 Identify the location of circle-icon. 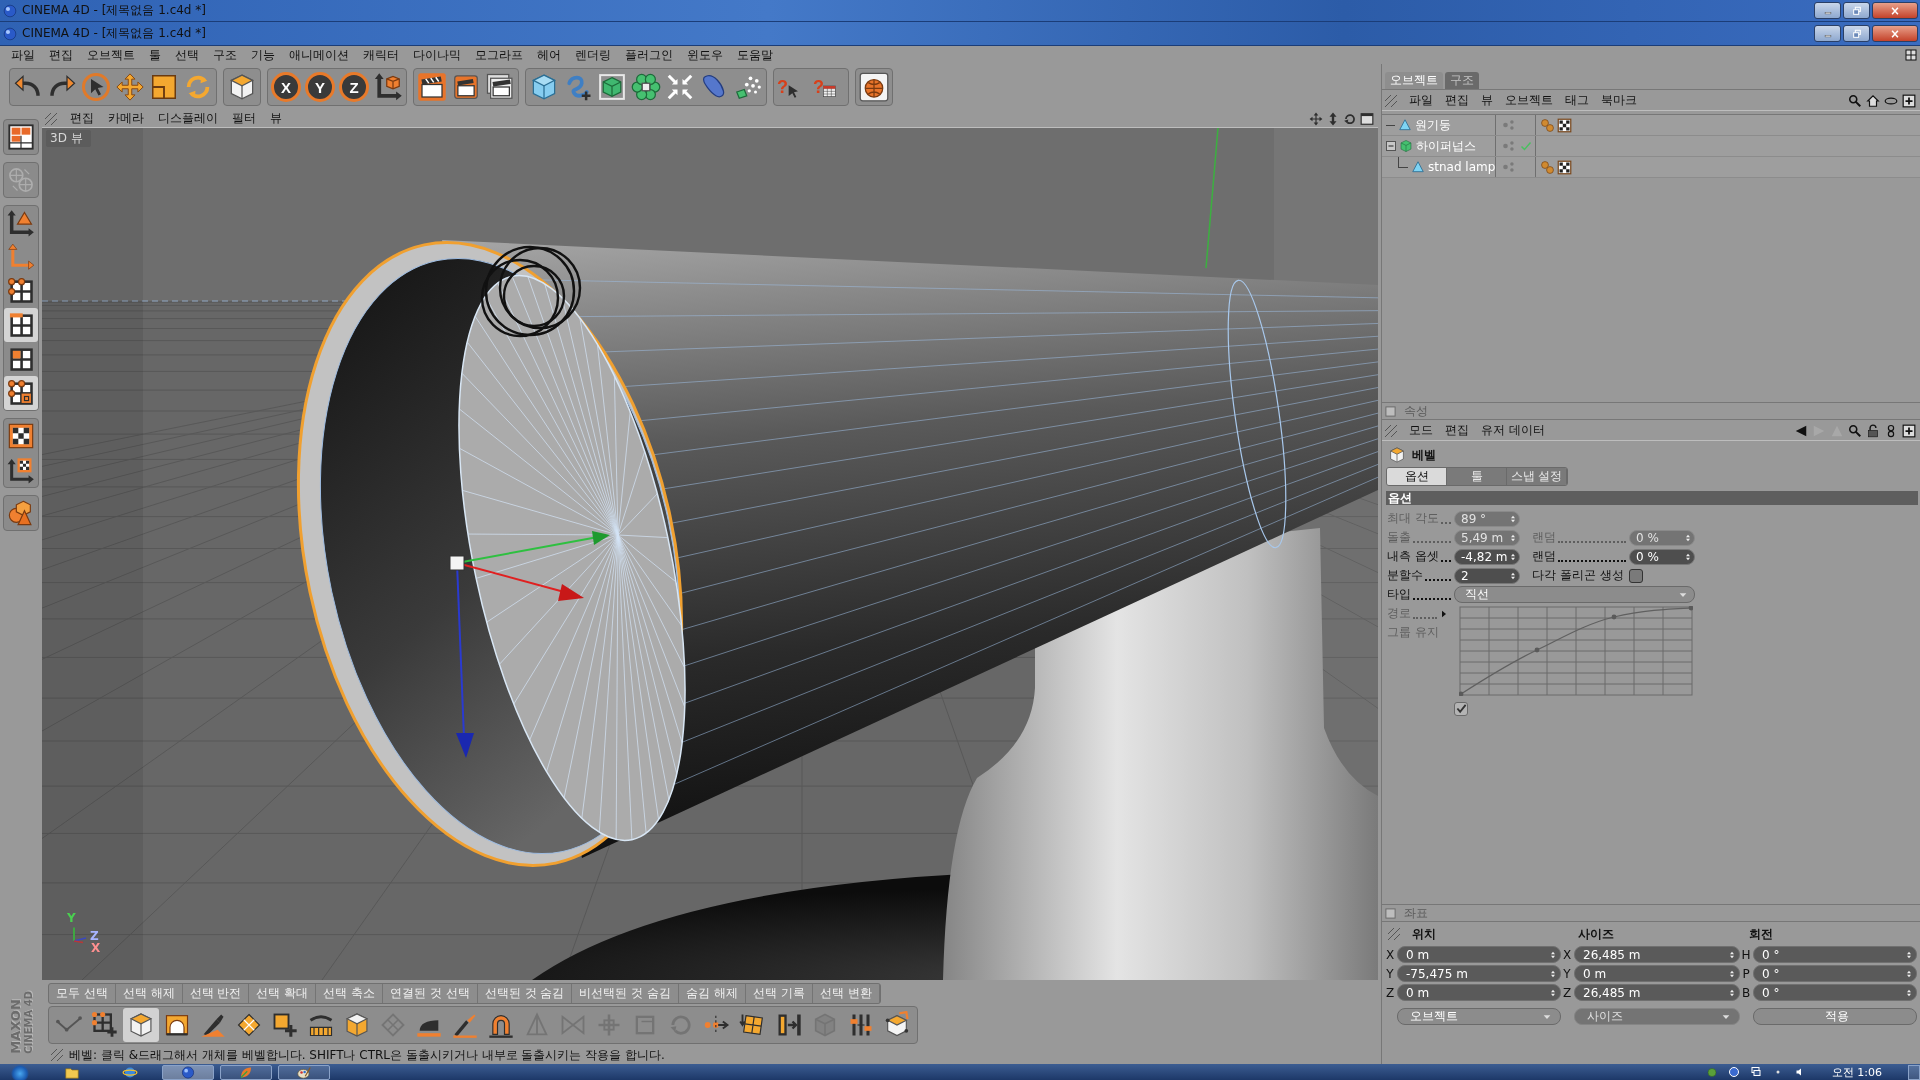
(1733, 1072).